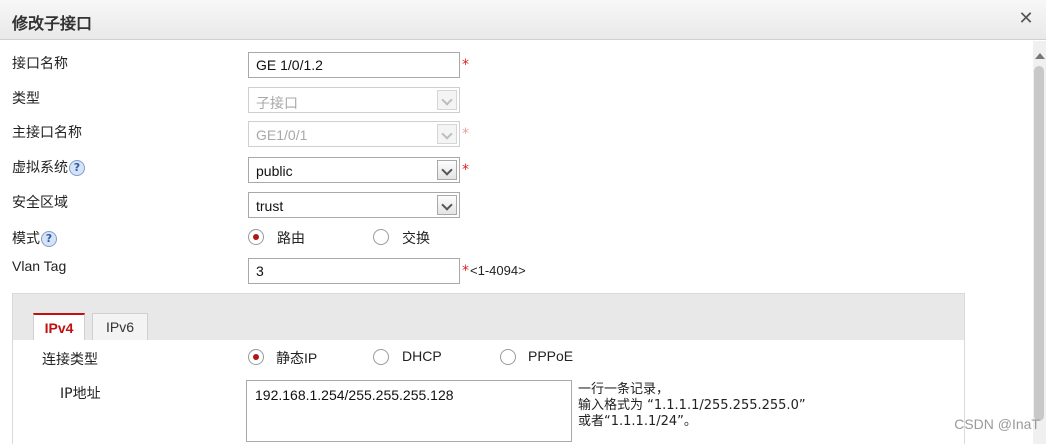 This screenshot has width=1046, height=445. I want to click on mode-route-radio, so click(256, 237).